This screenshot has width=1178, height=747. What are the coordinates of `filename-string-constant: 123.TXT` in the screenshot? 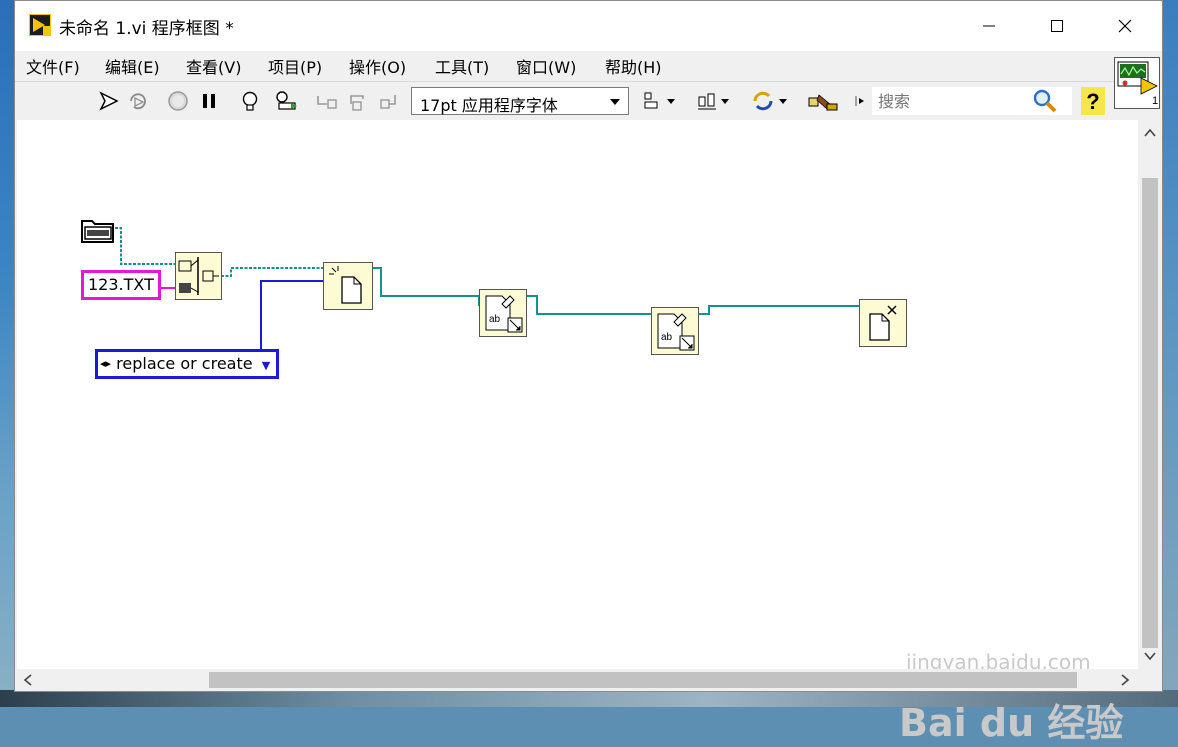 It's located at (121, 285).